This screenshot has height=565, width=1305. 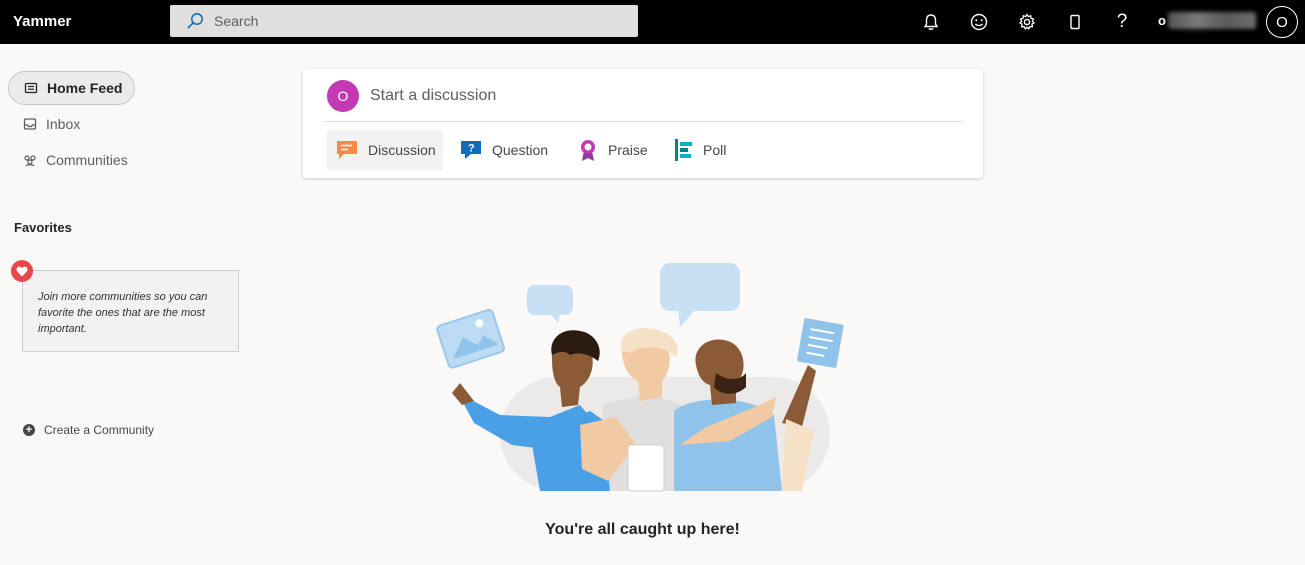 What do you see at coordinates (22, 271) in the screenshot?
I see `heart-icon` at bounding box center [22, 271].